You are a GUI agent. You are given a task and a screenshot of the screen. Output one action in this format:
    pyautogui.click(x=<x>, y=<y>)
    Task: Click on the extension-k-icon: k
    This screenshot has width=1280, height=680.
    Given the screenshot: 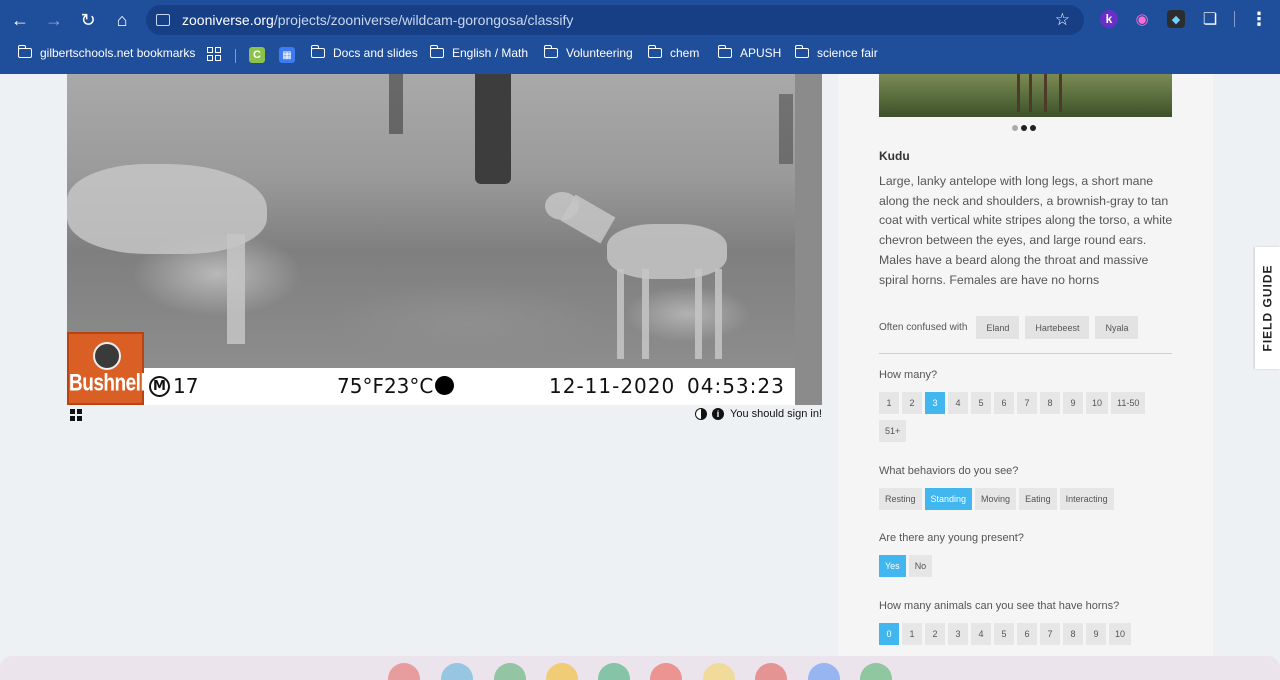 What is the action you would take?
    pyautogui.click(x=1109, y=19)
    